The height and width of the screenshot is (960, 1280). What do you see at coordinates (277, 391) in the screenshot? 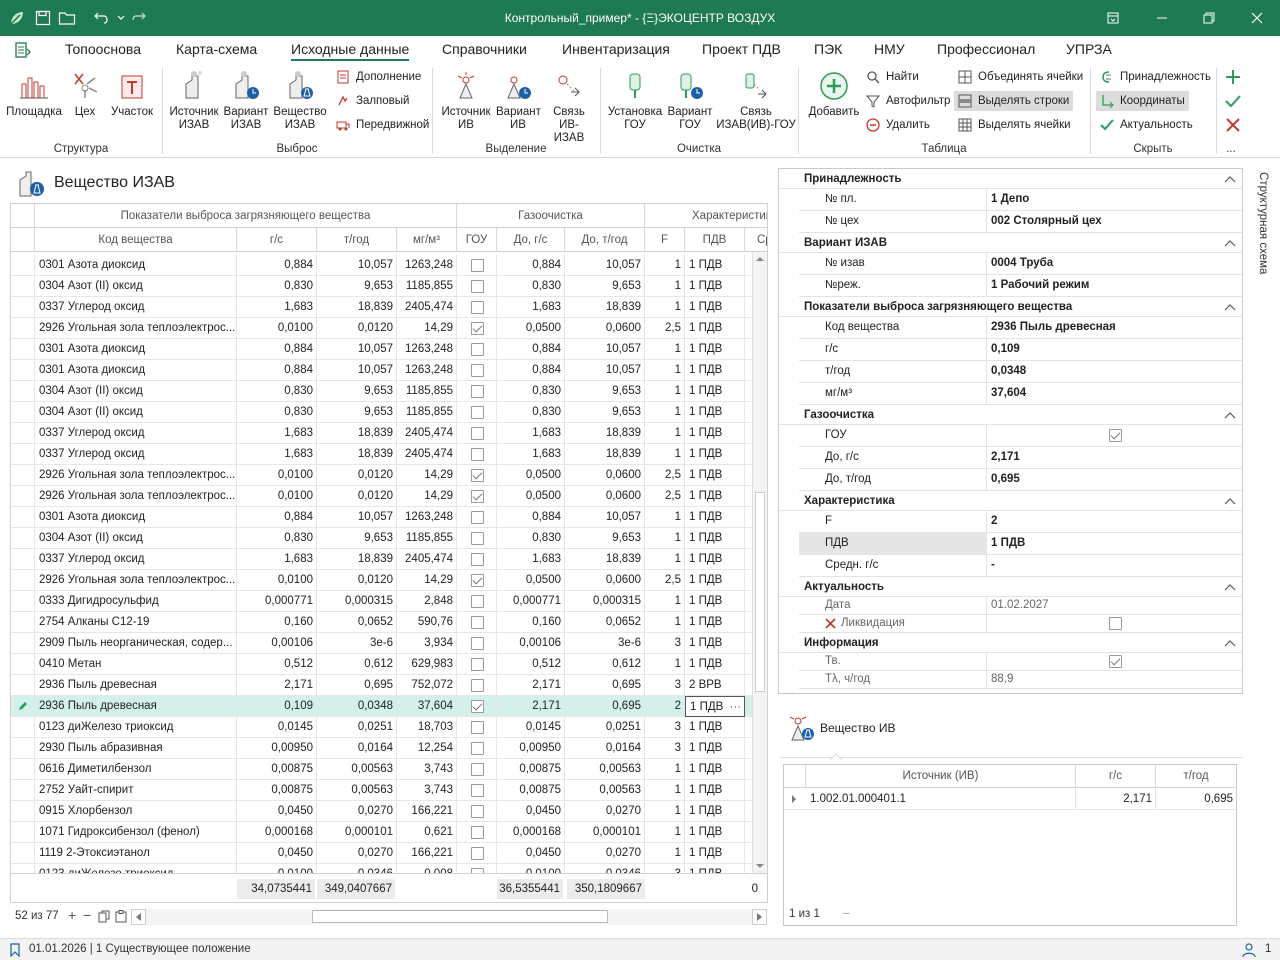
I see `cell-gs: 0,830` at bounding box center [277, 391].